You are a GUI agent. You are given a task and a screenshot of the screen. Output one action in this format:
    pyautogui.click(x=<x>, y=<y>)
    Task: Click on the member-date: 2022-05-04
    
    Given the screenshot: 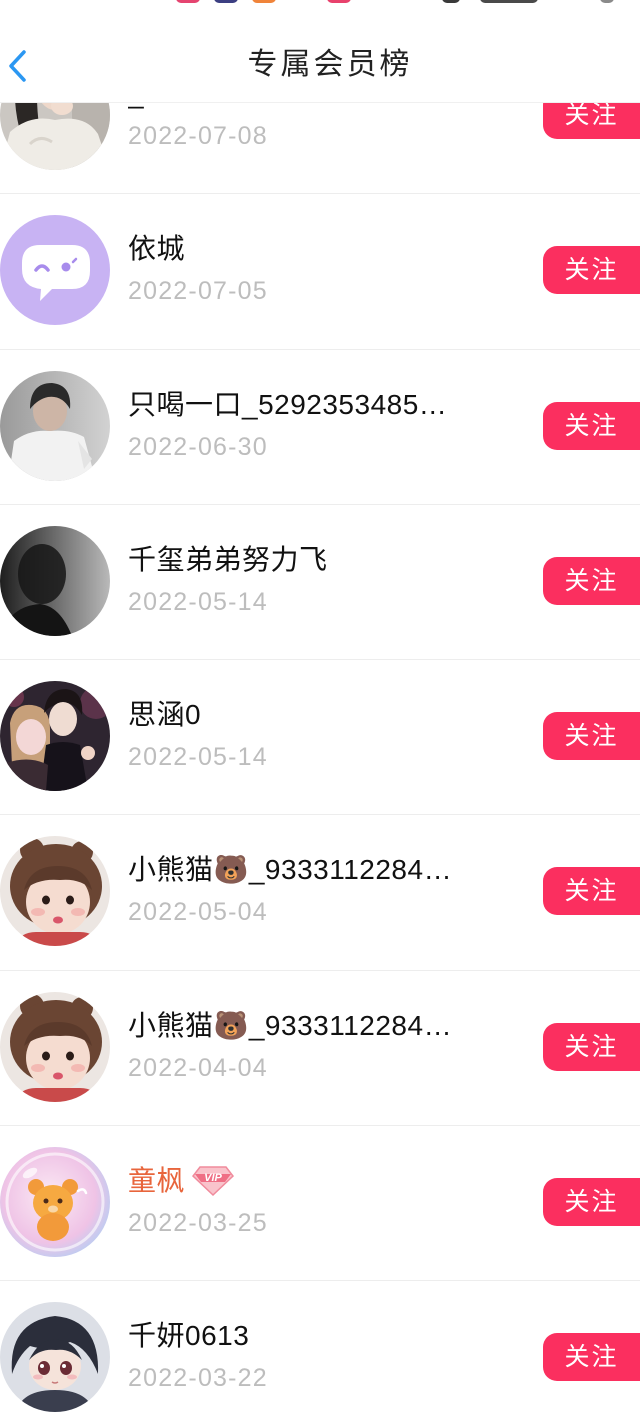 What is the action you would take?
    pyautogui.click(x=198, y=912)
    